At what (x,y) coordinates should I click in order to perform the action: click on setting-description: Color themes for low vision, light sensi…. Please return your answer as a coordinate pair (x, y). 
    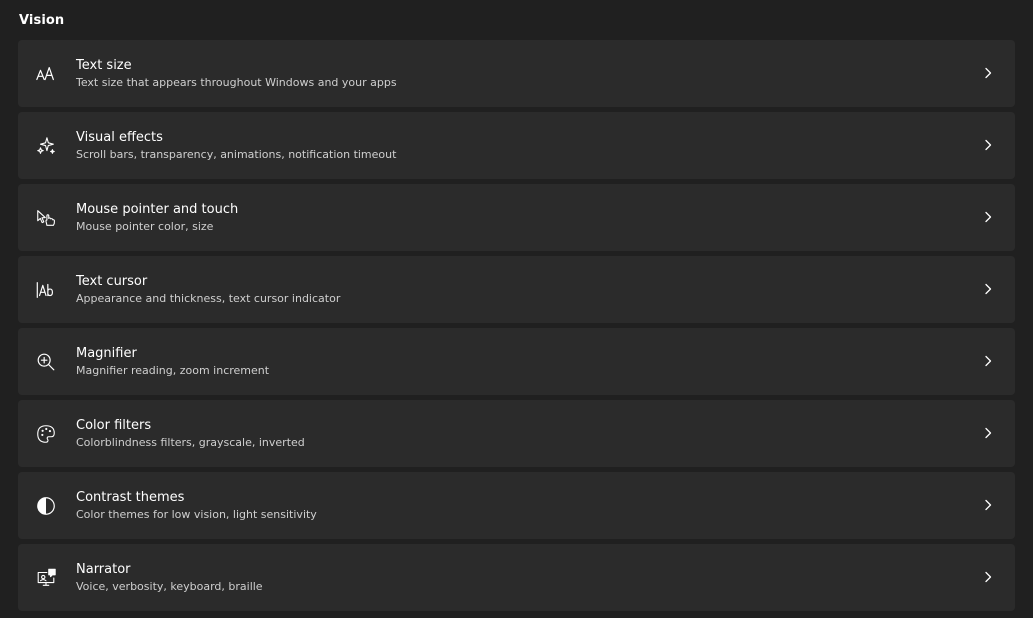
    Looking at the image, I should click on (196, 514).